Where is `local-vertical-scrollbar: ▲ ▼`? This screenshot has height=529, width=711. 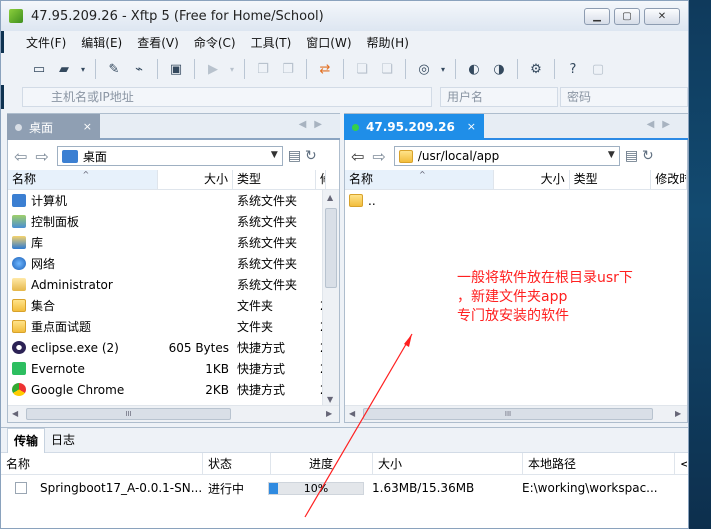
local-vertical-scrollbar: ▲ ▼ is located at coordinates (330, 298).